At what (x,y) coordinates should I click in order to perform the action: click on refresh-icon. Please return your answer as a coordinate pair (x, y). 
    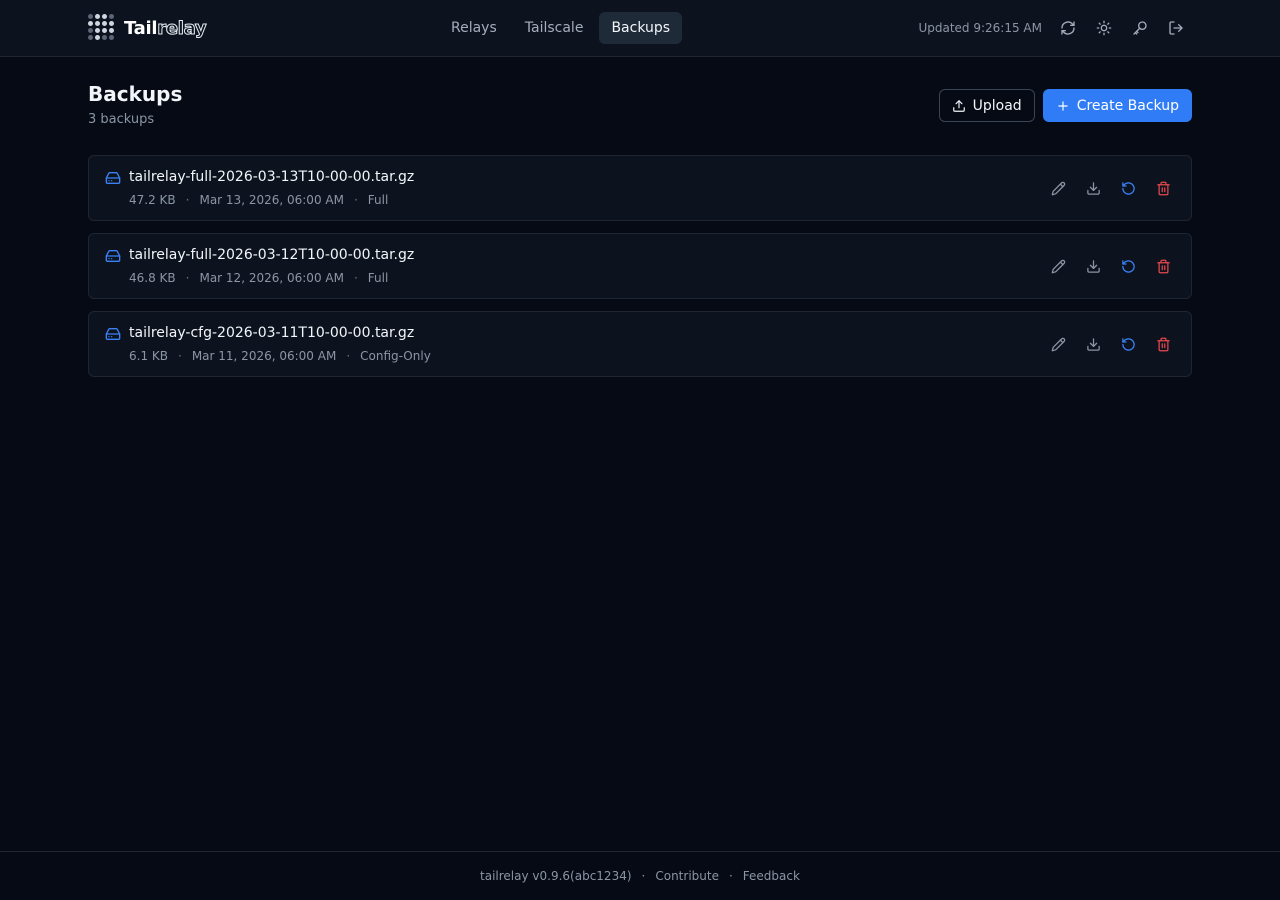
    Looking at the image, I should click on (1068, 28).